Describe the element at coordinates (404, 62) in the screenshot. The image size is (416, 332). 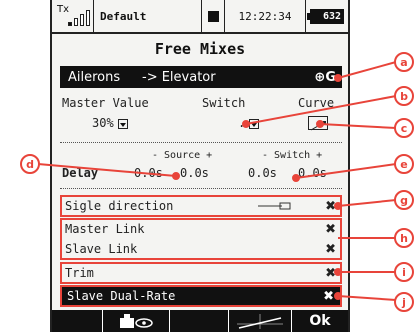
I see `callout-a: a` at that location.